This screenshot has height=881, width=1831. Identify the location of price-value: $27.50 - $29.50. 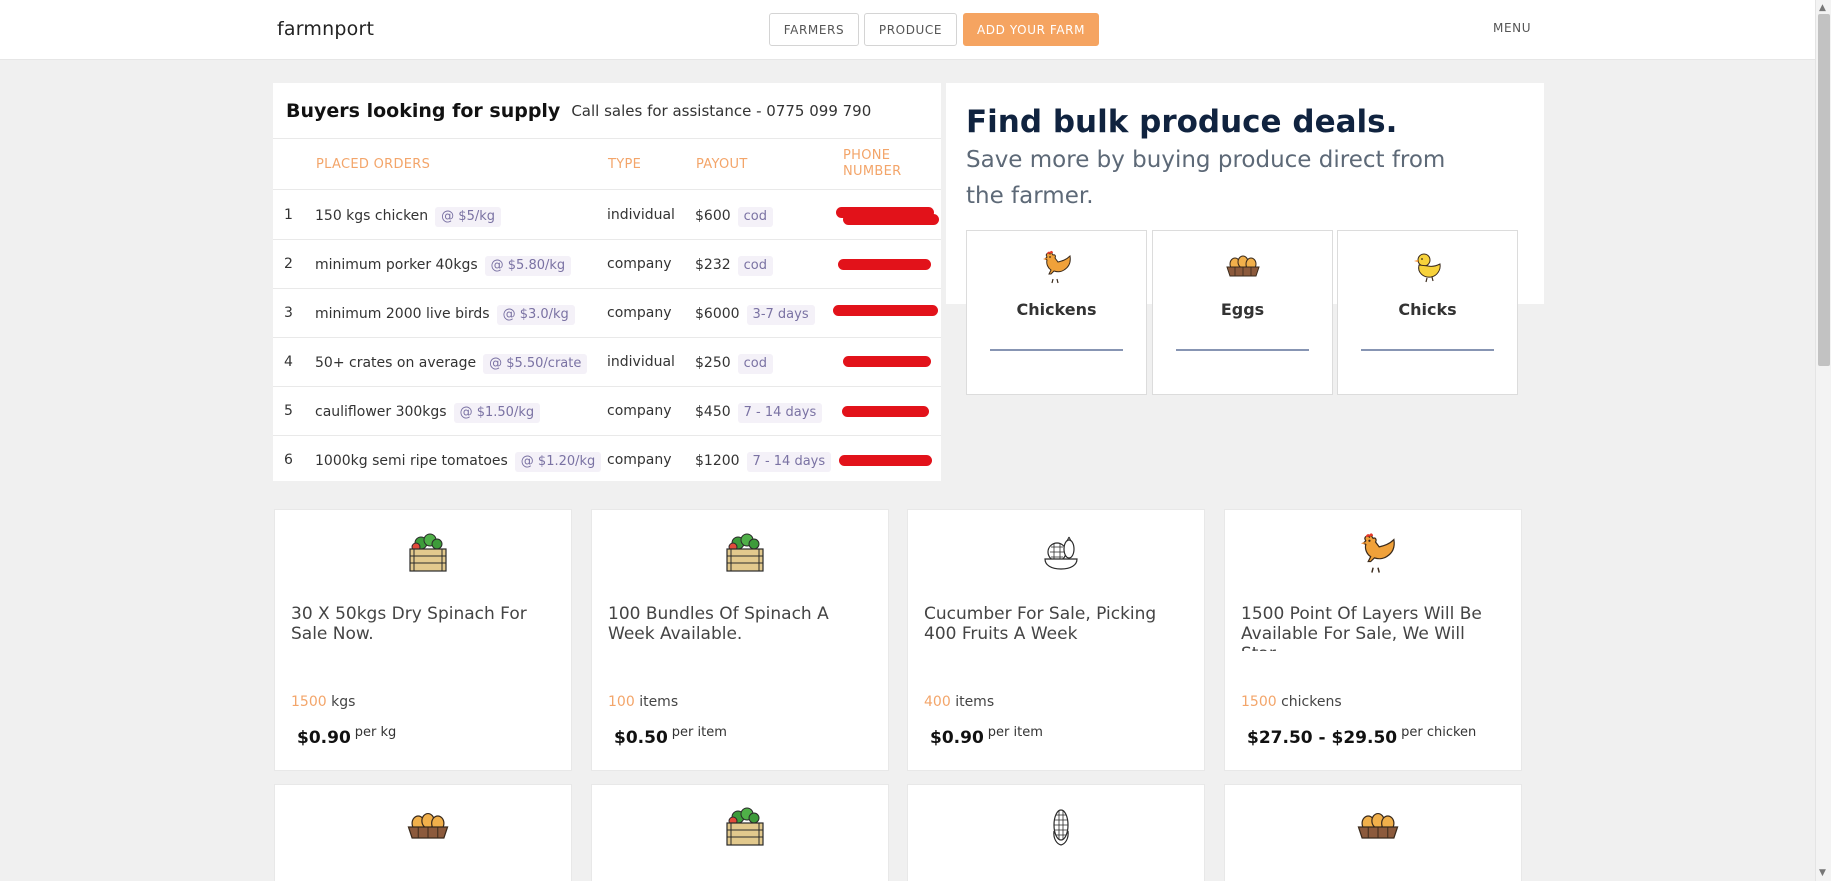
(1322, 738).